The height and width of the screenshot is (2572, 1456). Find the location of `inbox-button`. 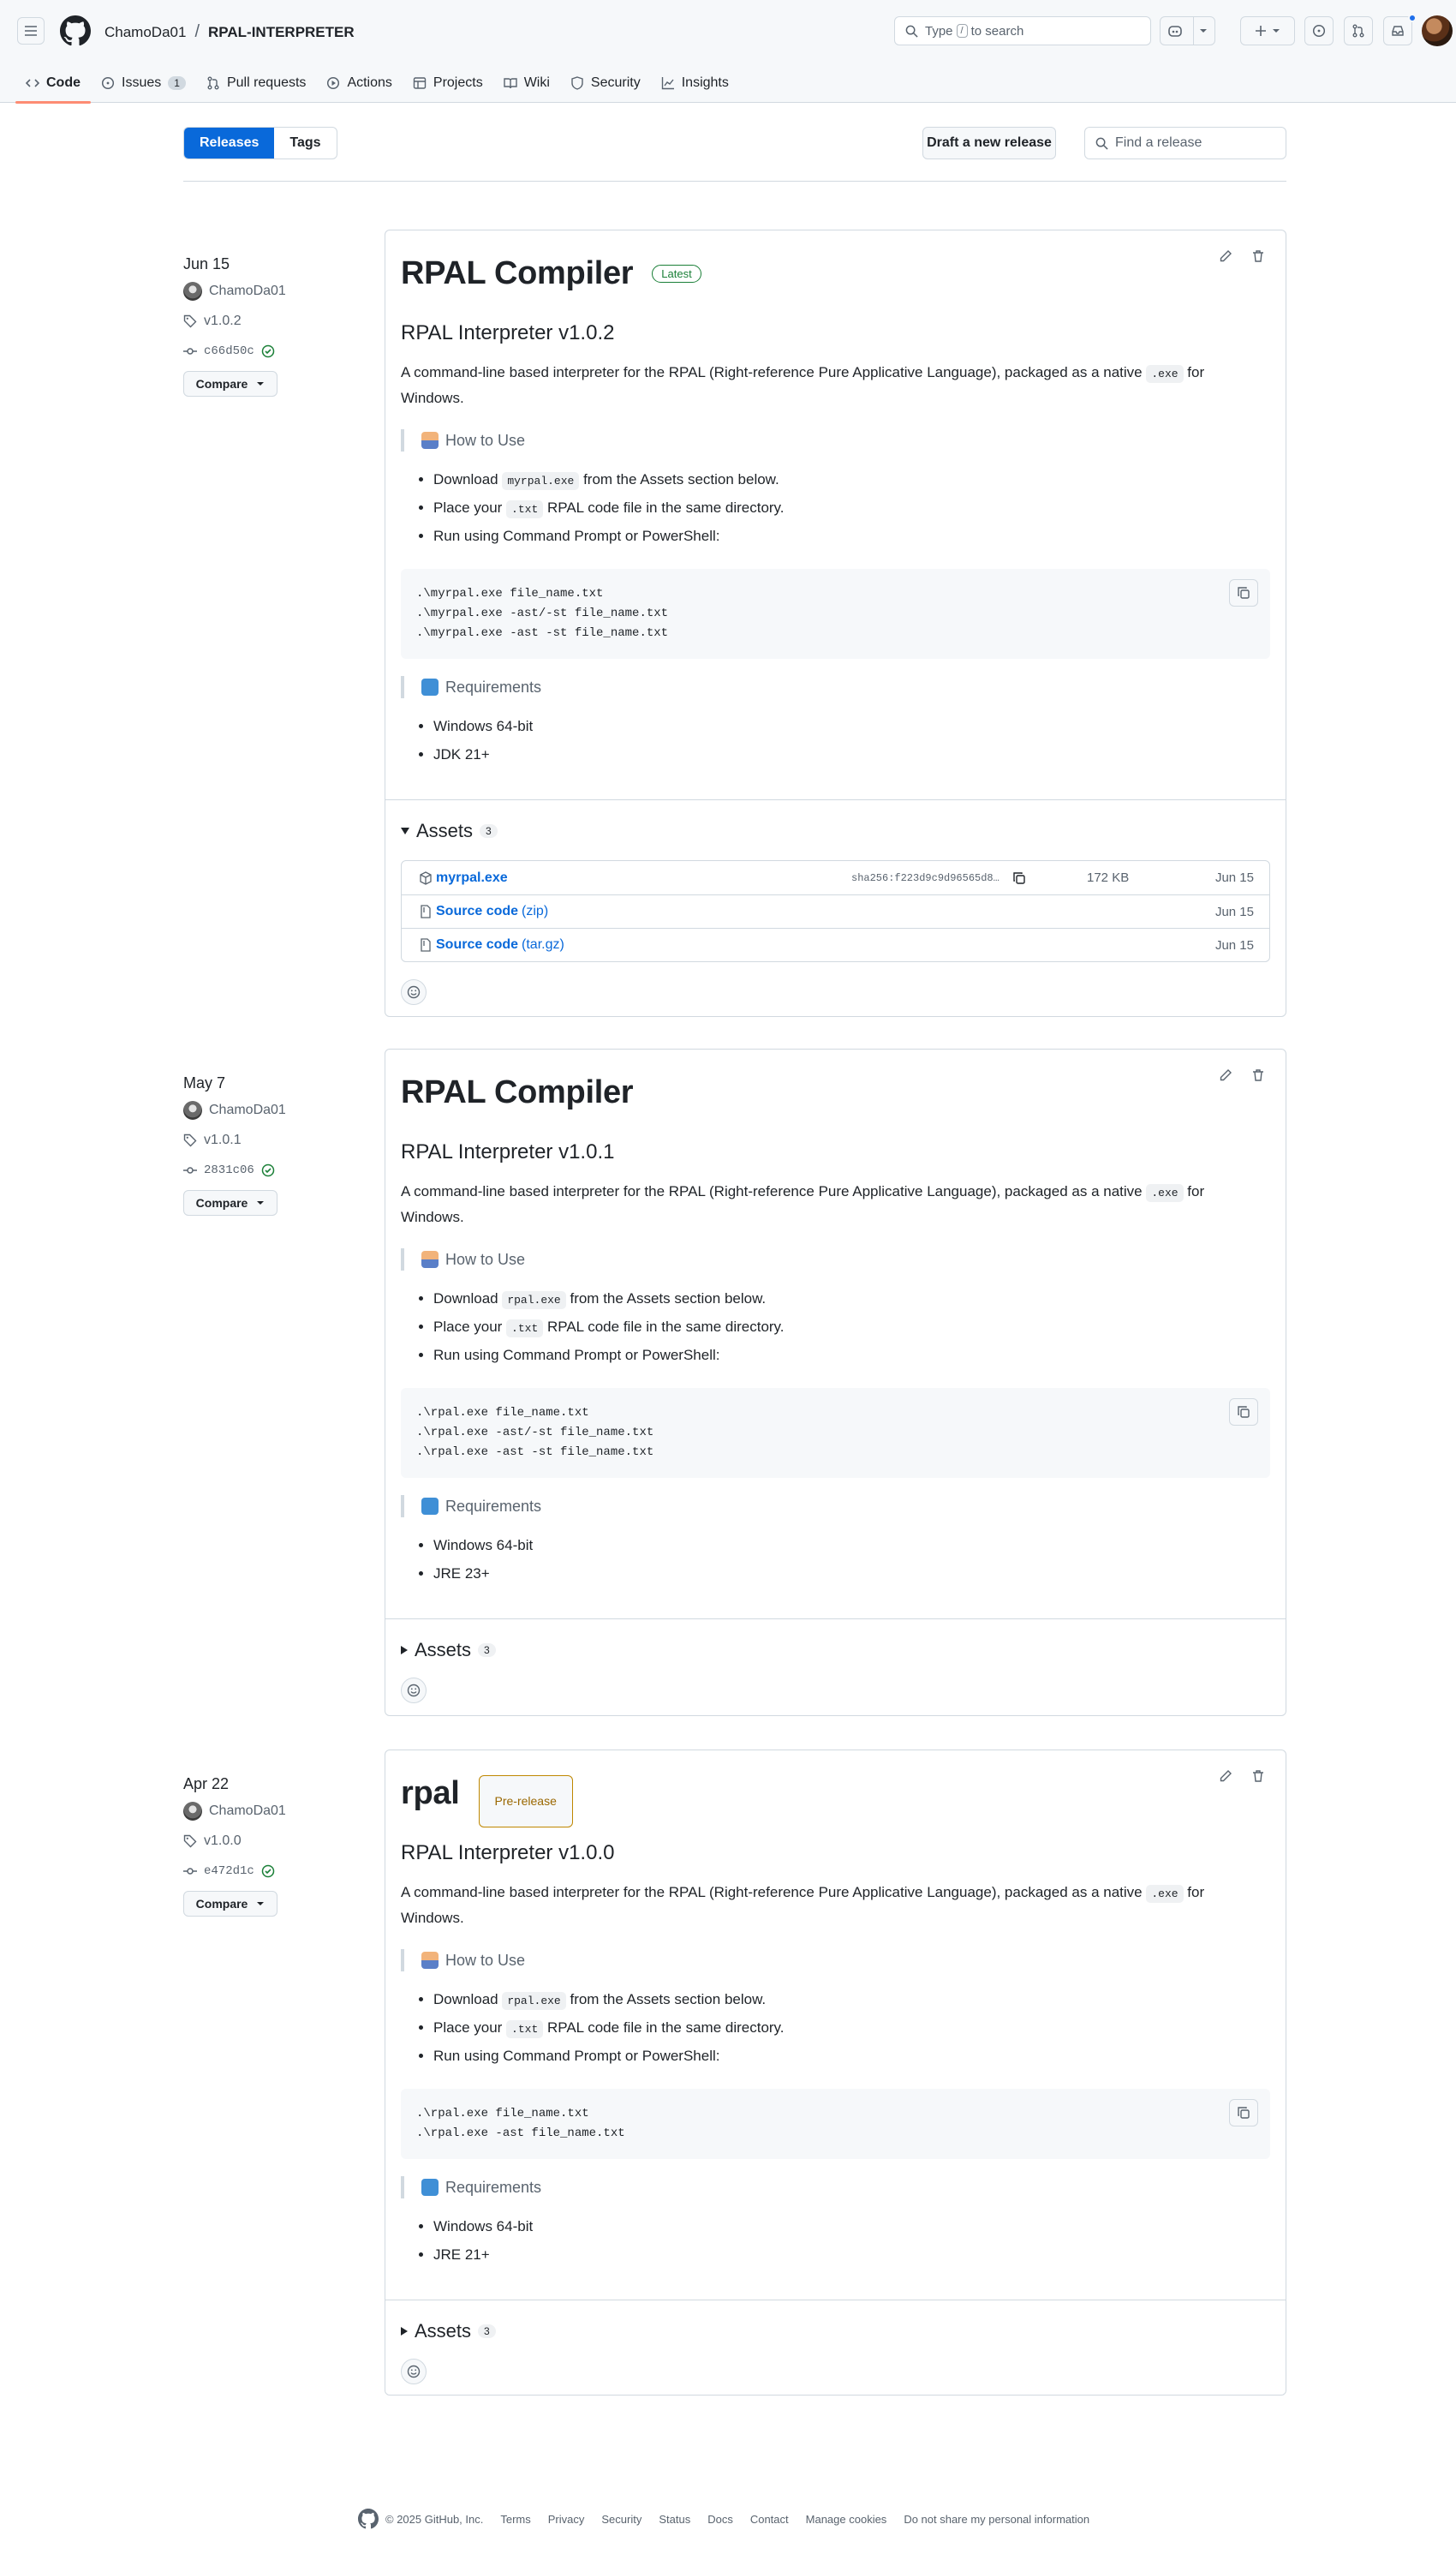

inbox-button is located at coordinates (1397, 31).